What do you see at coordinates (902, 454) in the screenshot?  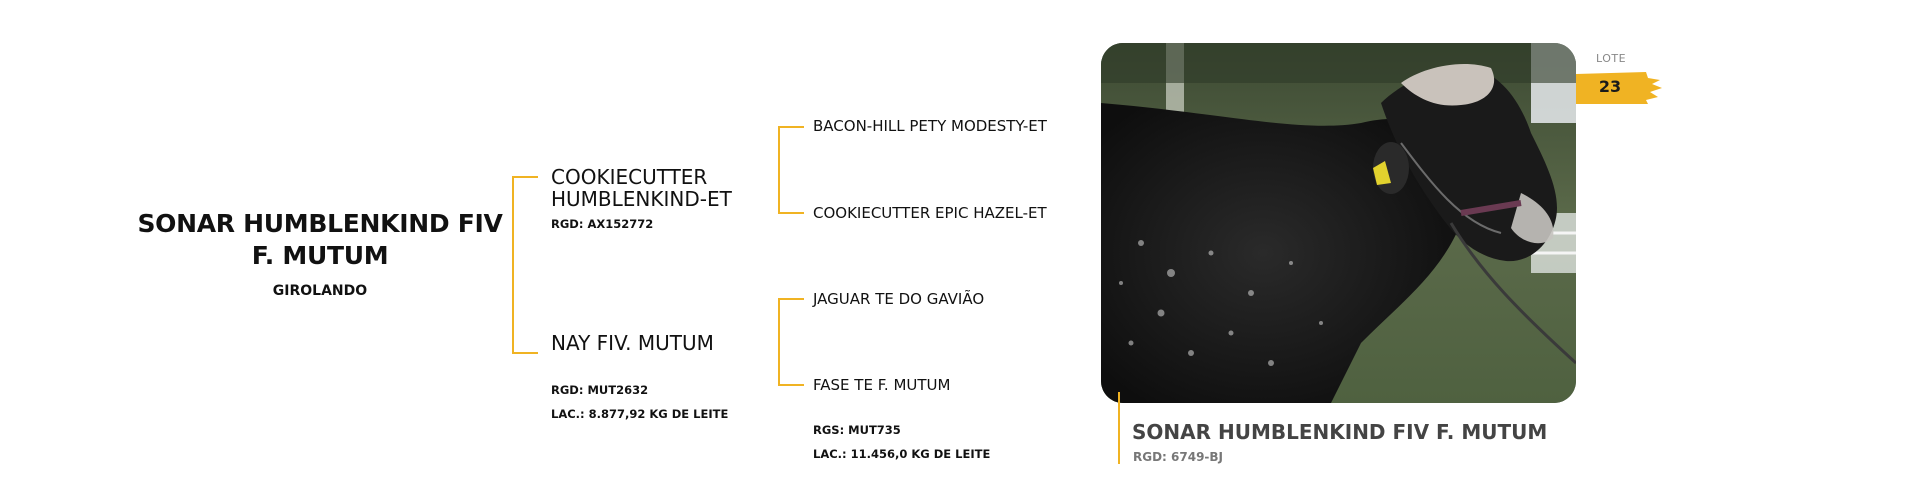 I see `dam-dam-lactation: LAC.: 11.456,0 KG DE LEITE` at bounding box center [902, 454].